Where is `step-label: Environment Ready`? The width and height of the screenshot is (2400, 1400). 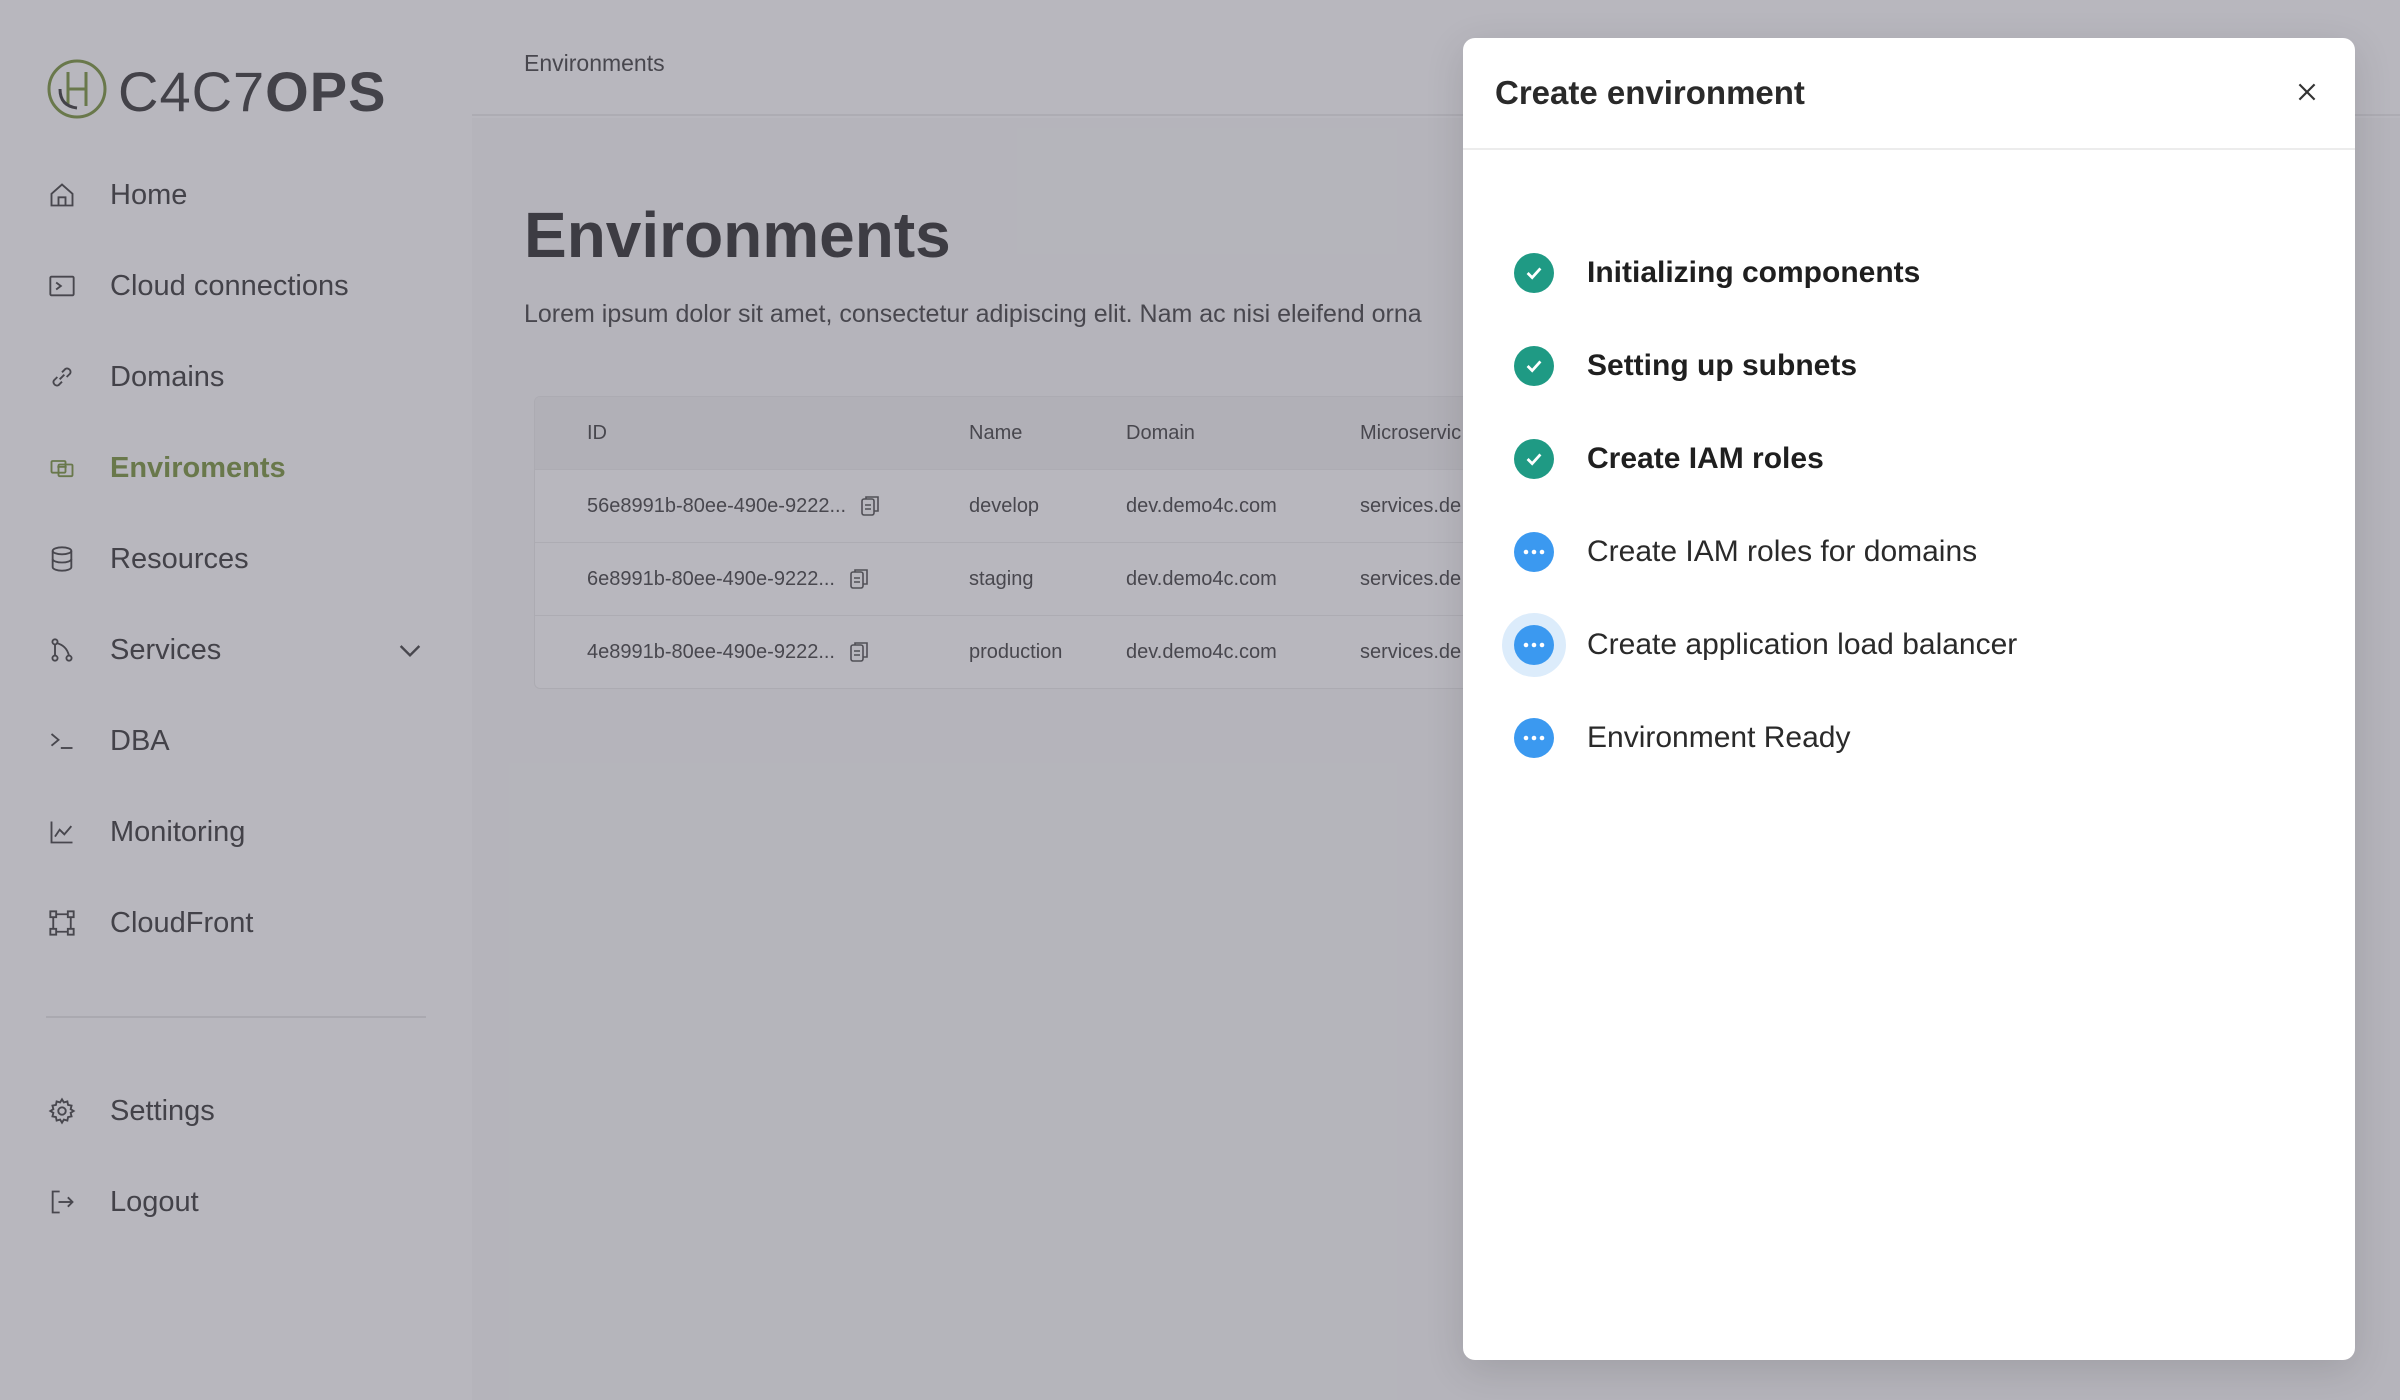
step-label: Environment Ready is located at coordinates (1719, 737).